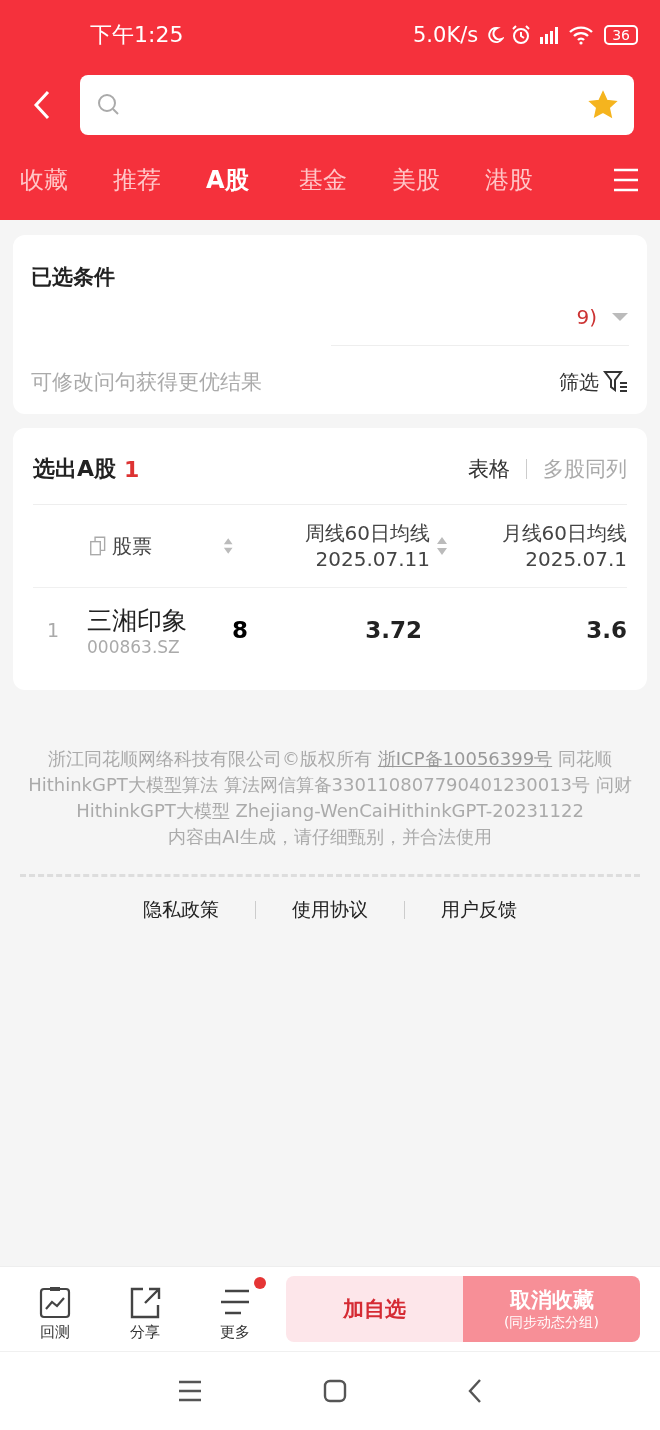 Image resolution: width=660 pixels, height=1430 pixels. What do you see at coordinates (55, 1301) in the screenshot?
I see `chart-icon` at bounding box center [55, 1301].